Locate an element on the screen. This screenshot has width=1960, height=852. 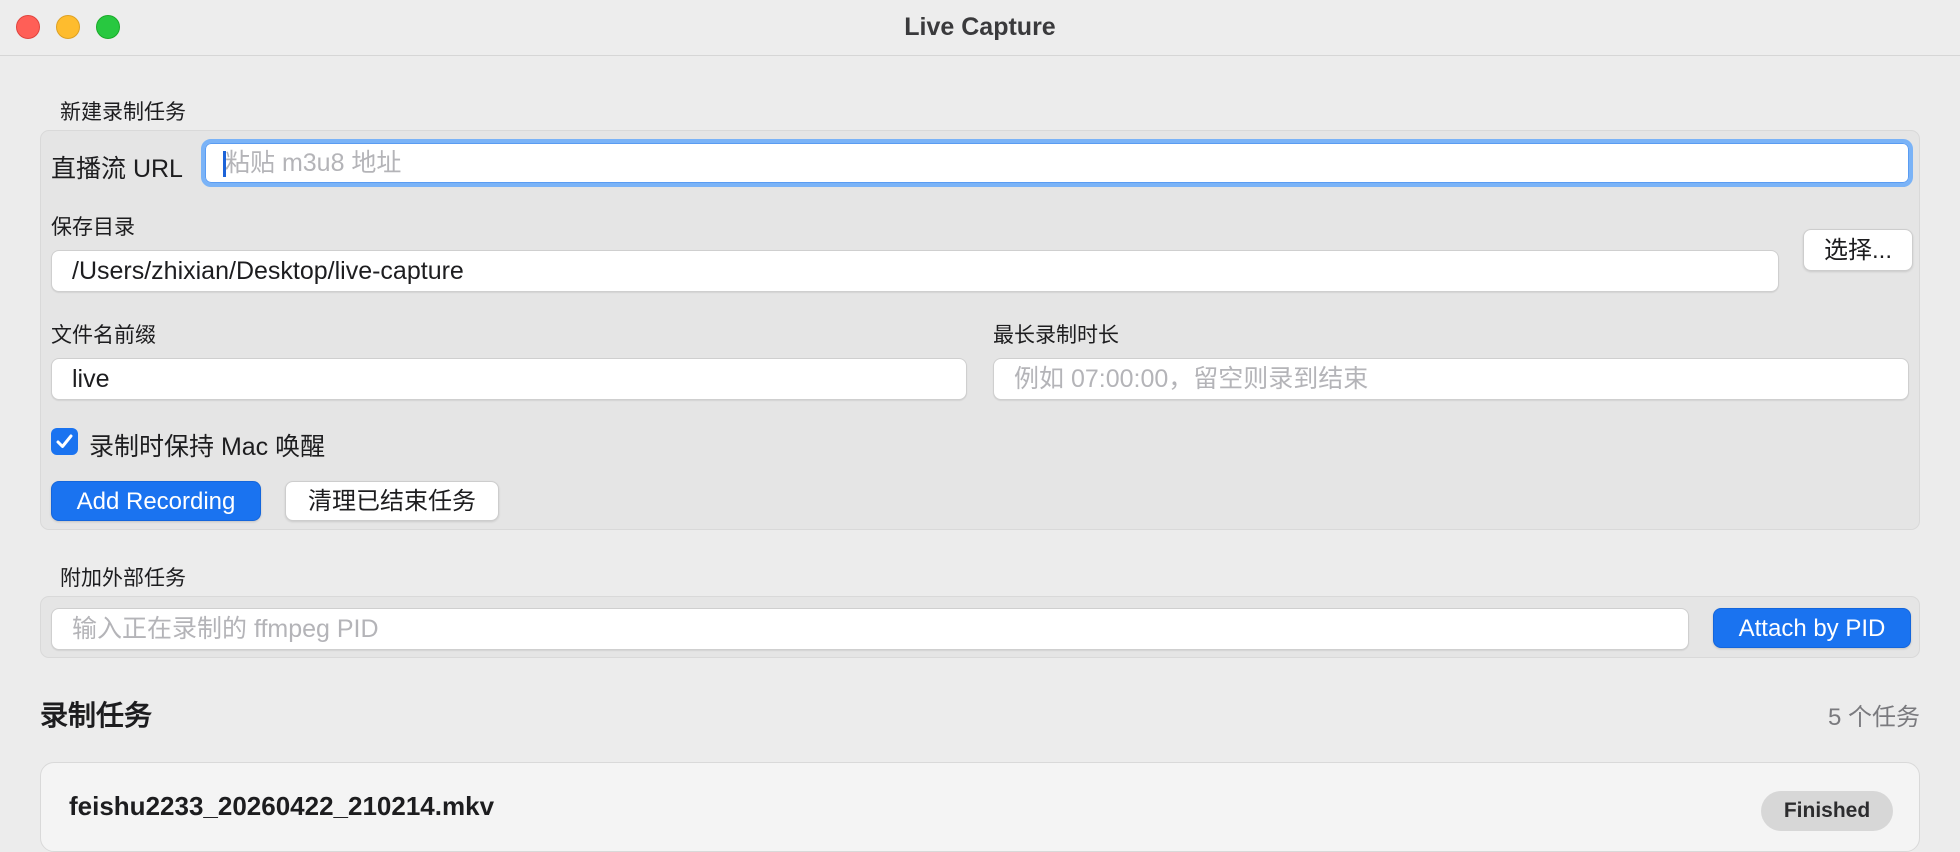
stream-url-label: 直播流 URL is located at coordinates (117, 169).